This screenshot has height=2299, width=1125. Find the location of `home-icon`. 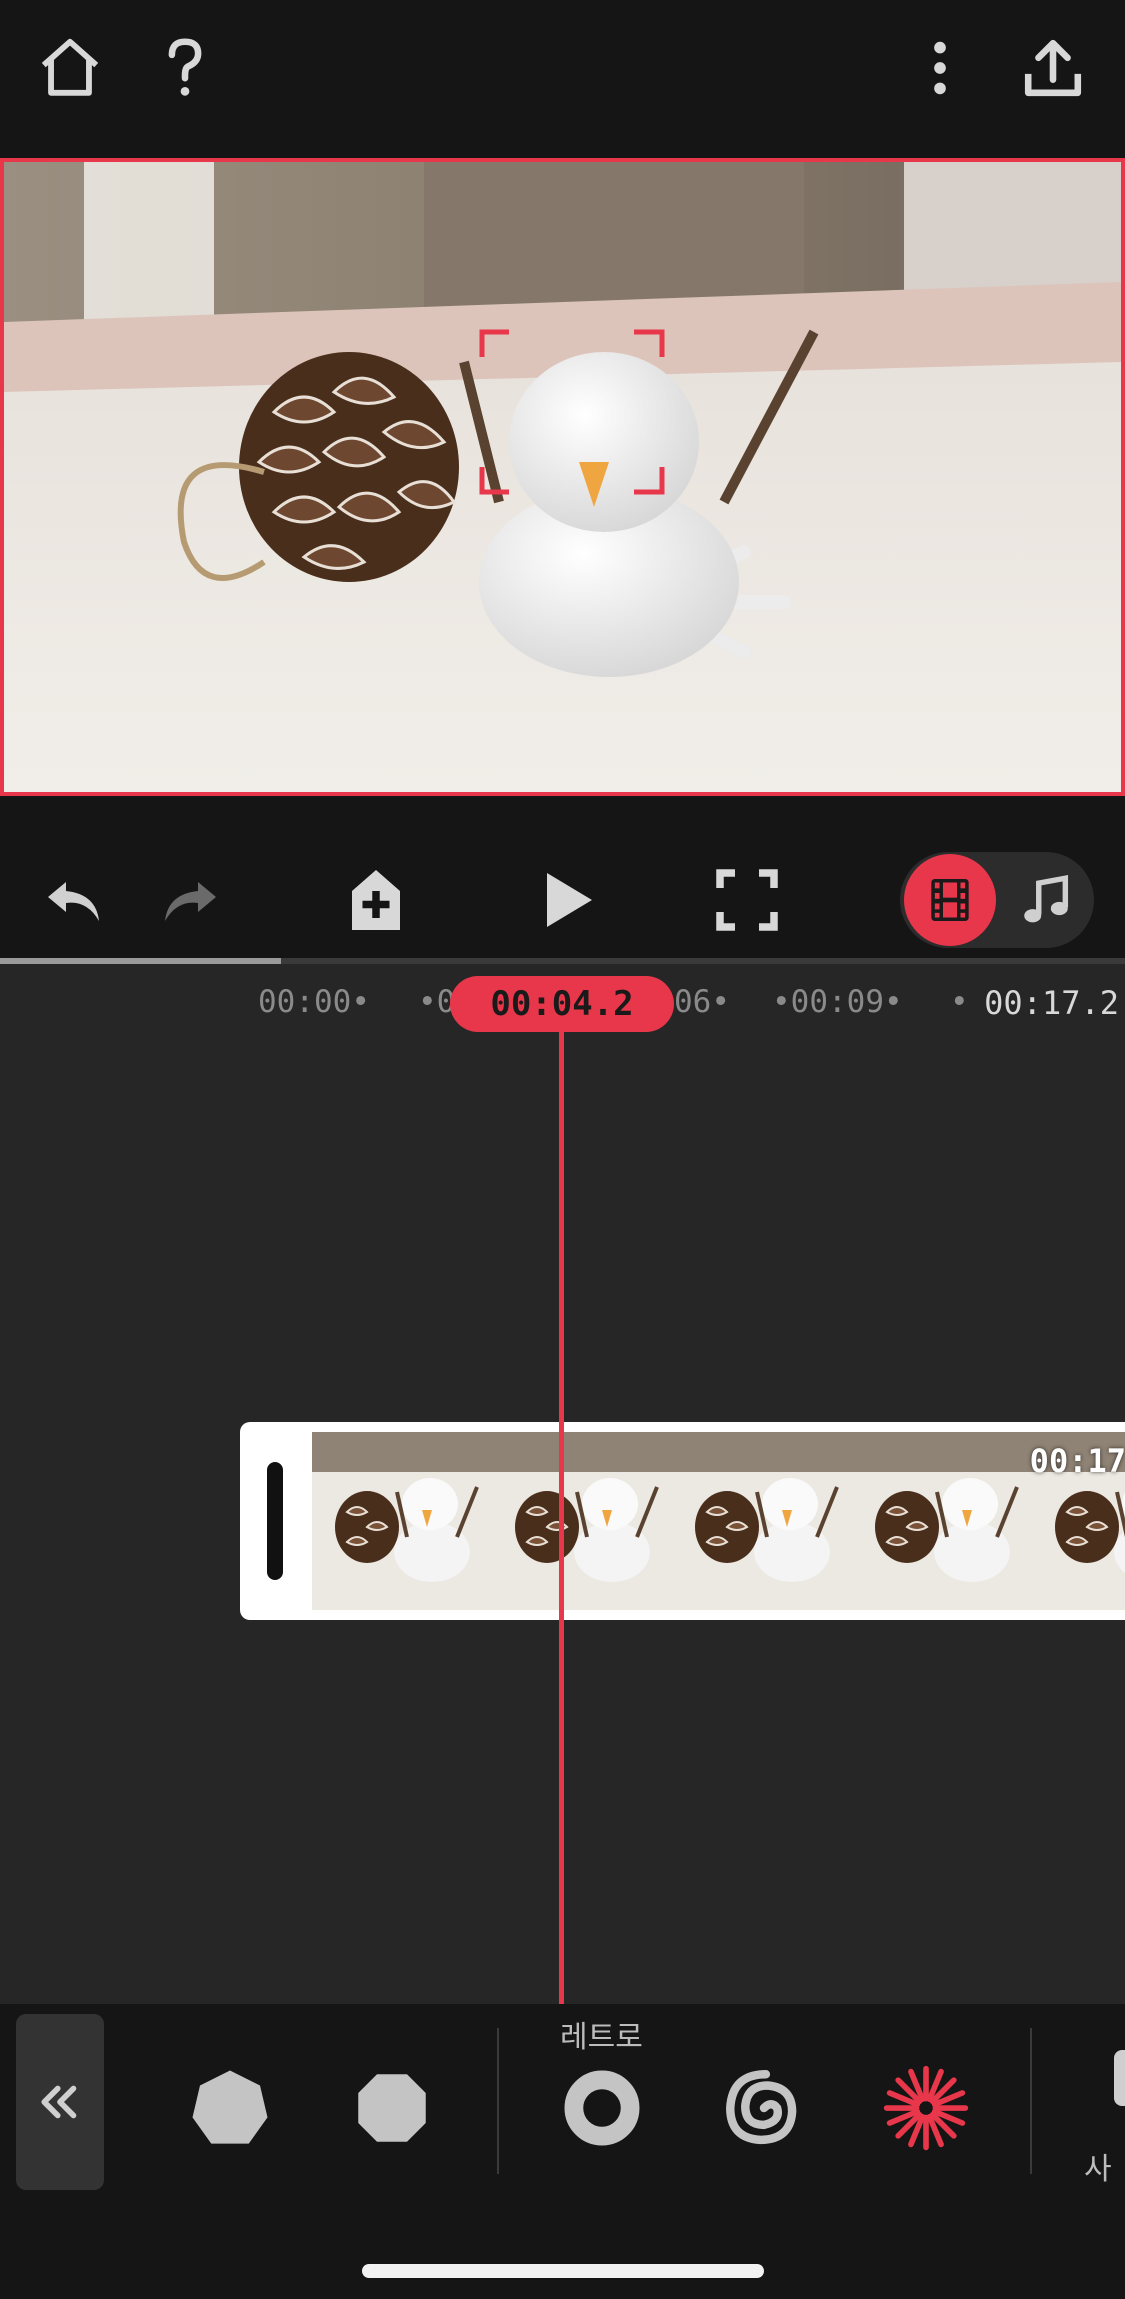

home-icon is located at coordinates (70, 68).